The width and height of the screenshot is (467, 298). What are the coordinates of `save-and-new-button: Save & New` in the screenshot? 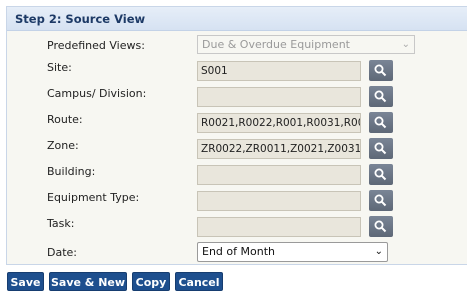 It's located at (88, 281).